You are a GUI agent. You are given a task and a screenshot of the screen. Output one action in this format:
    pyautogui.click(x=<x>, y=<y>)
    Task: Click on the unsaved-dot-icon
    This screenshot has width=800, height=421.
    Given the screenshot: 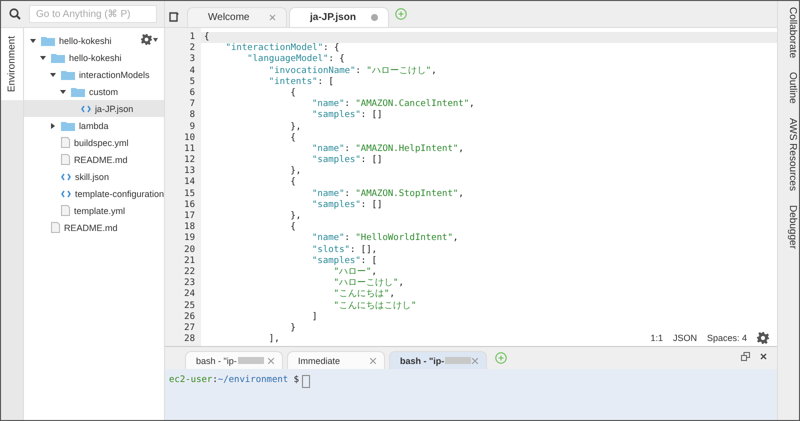 What is the action you would take?
    pyautogui.click(x=374, y=17)
    